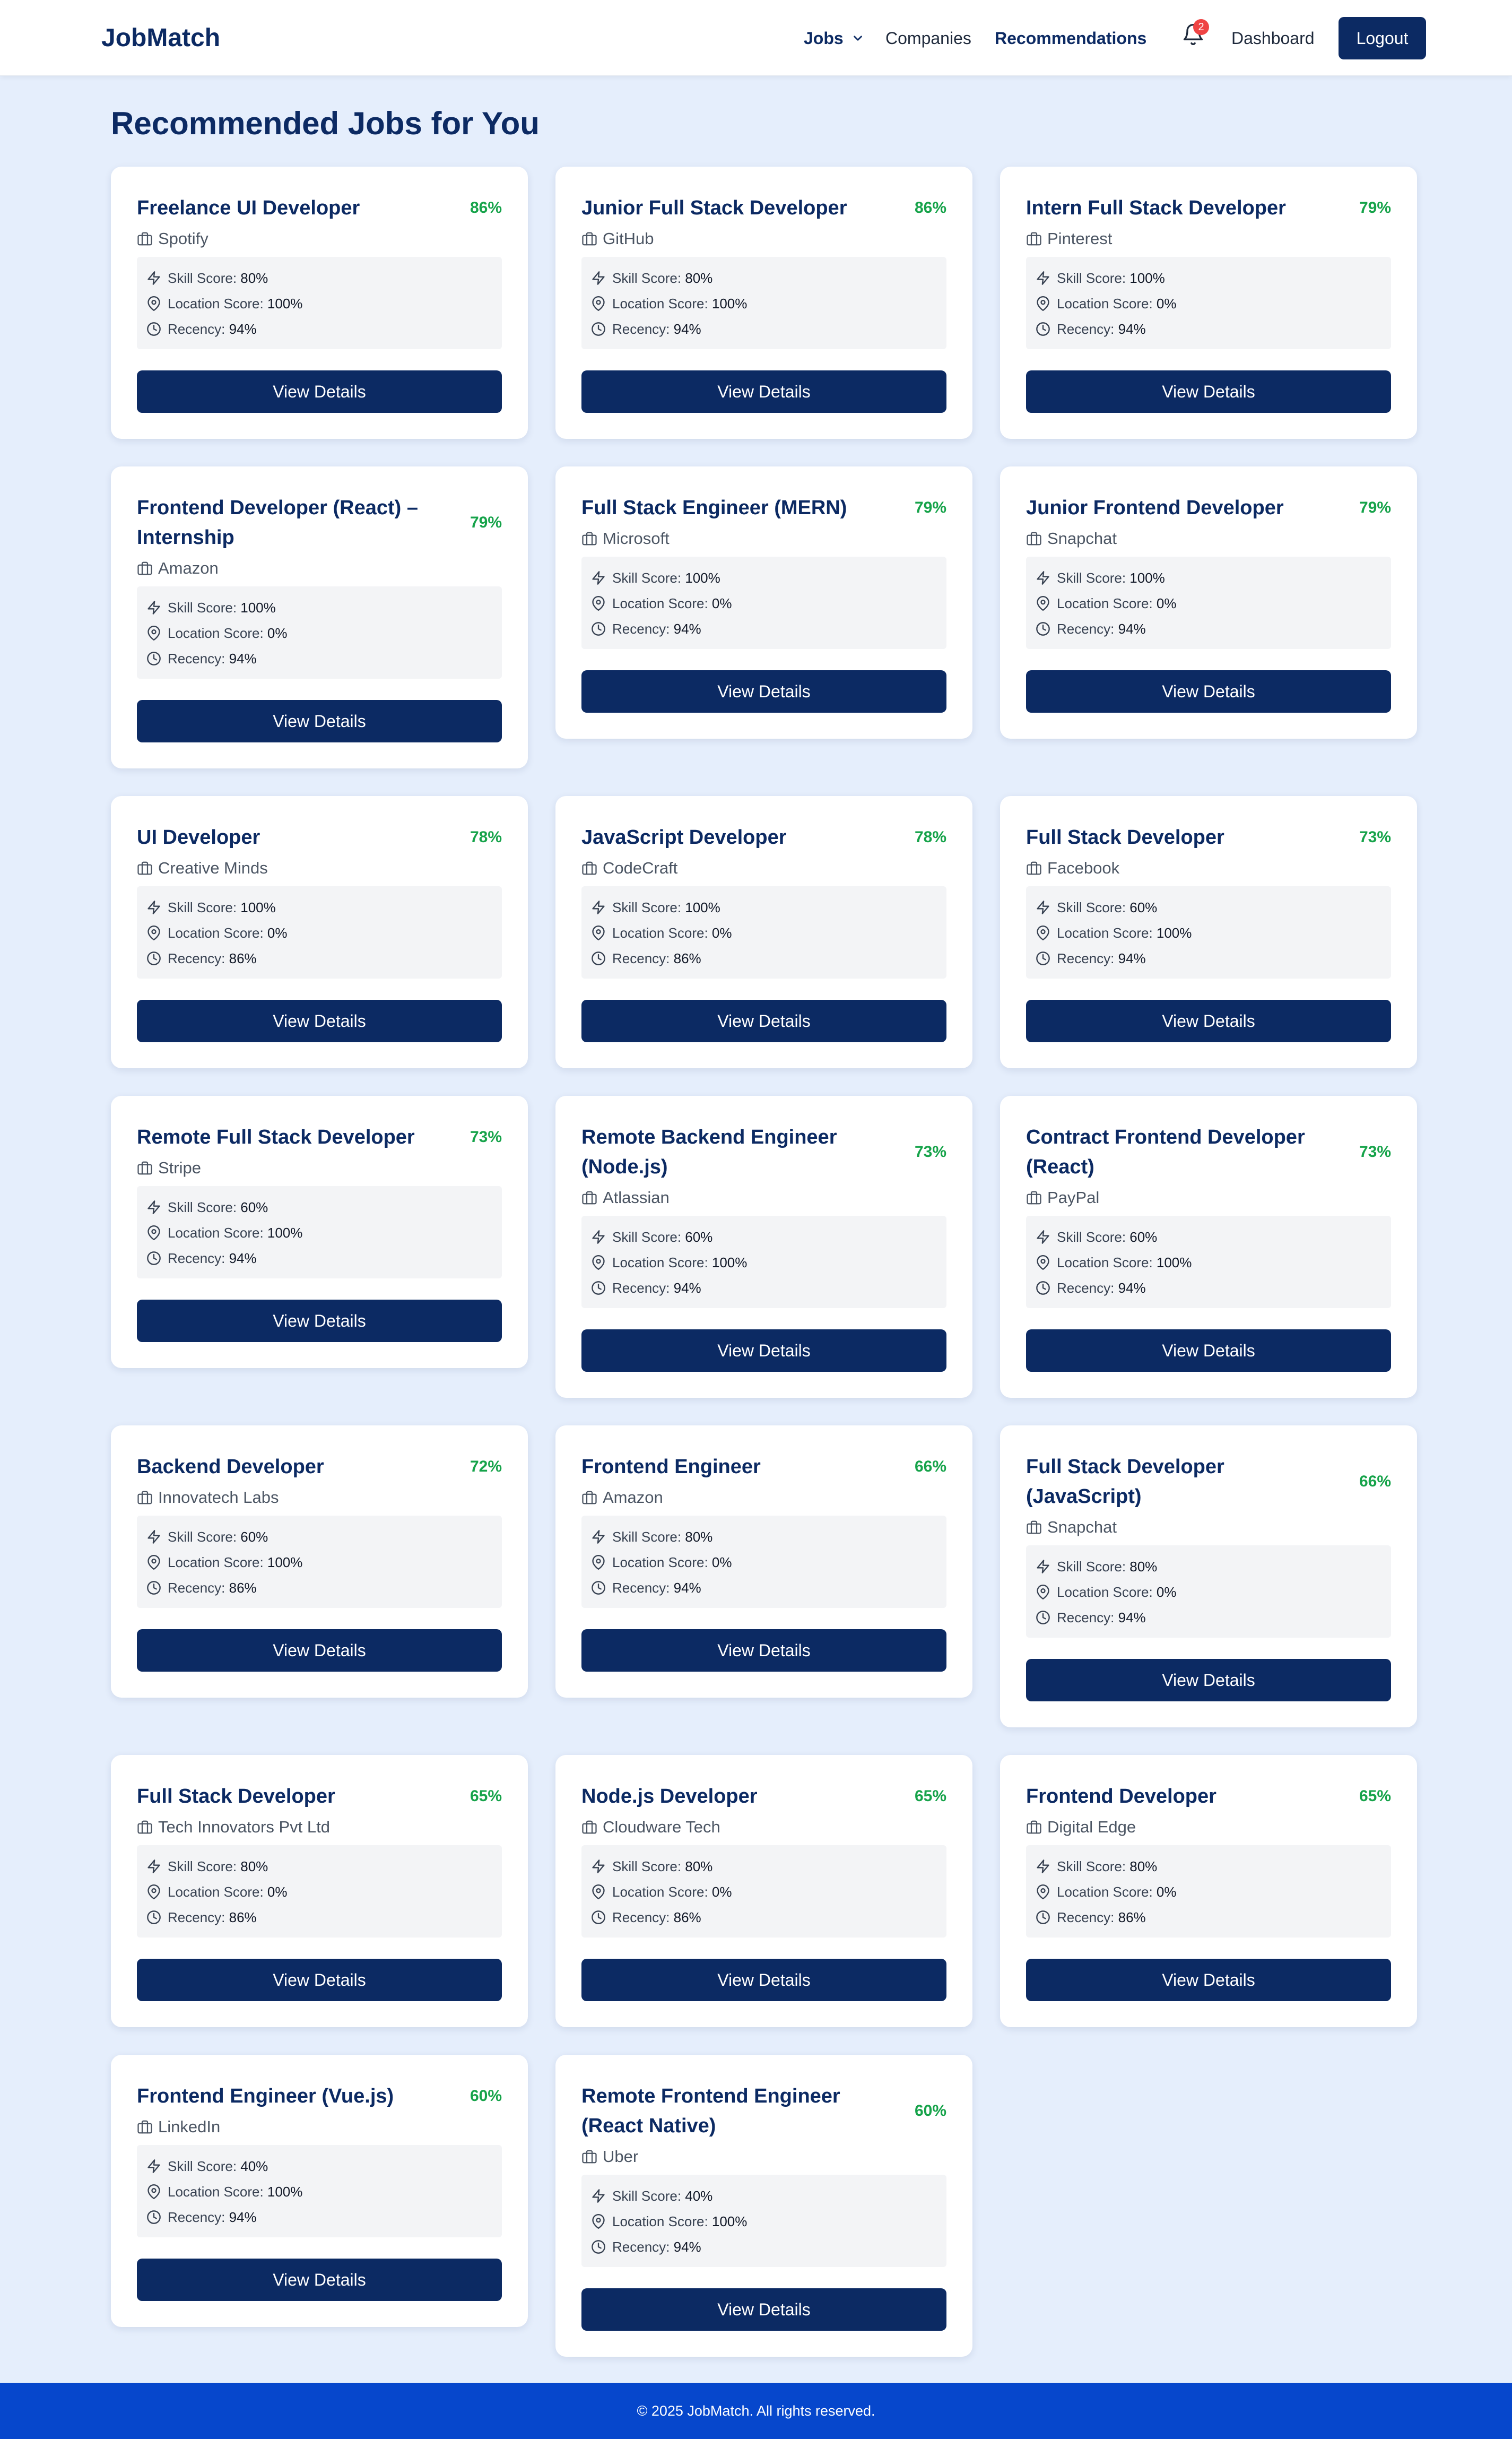 This screenshot has height=2439, width=1512. I want to click on skill-score-value: 40%, so click(699, 2196).